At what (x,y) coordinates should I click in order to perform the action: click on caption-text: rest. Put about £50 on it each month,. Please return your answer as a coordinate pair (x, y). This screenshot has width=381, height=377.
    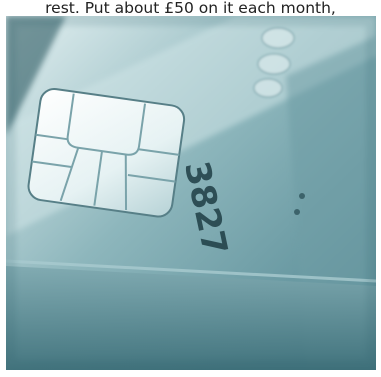
    Looking at the image, I should click on (190, 8).